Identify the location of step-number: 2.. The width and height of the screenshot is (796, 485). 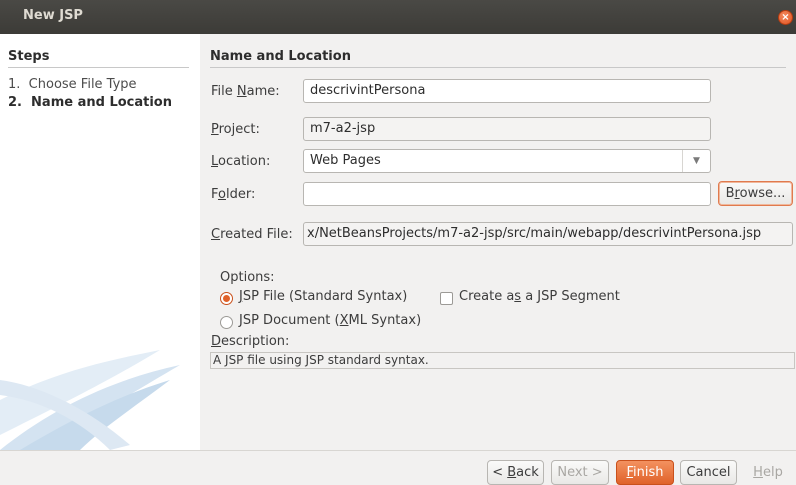
(15, 102).